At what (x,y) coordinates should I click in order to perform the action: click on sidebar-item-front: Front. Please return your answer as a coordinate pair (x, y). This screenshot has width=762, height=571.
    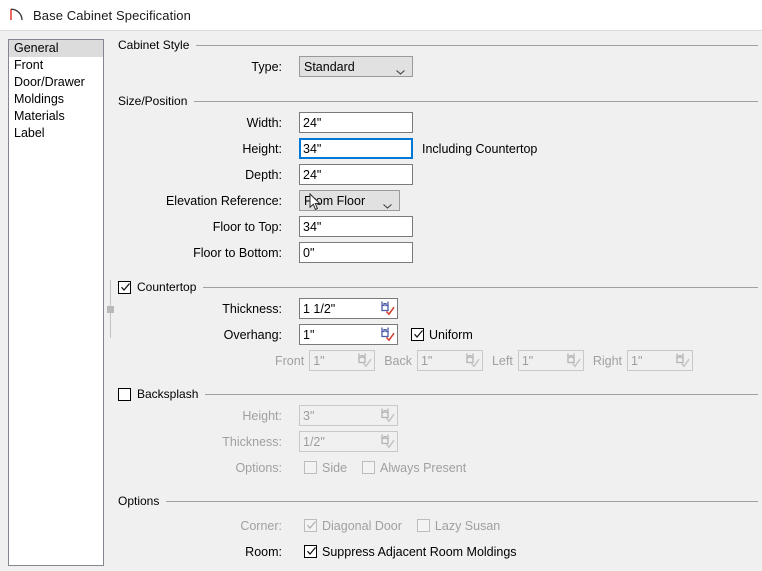
    Looking at the image, I should click on (56, 65).